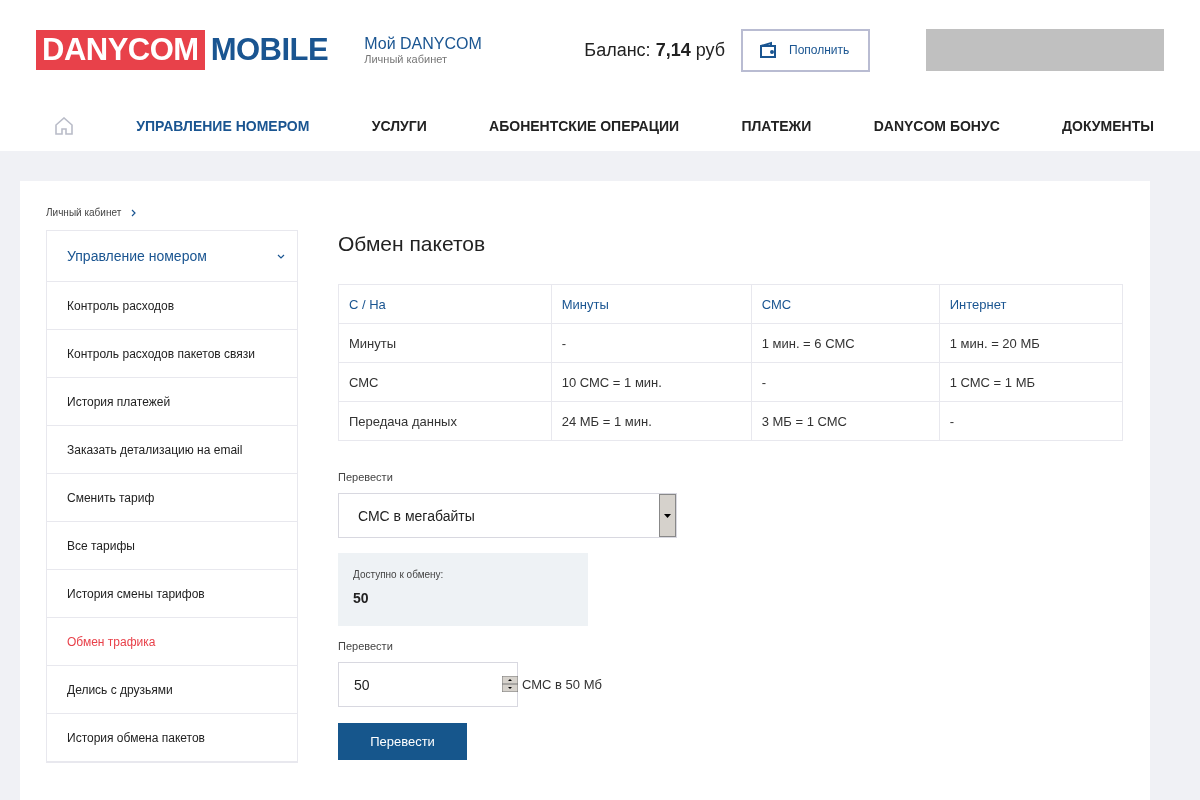 This screenshot has height=800, width=1200. Describe the element at coordinates (768, 50) in the screenshot. I see `wallet-icon` at that location.